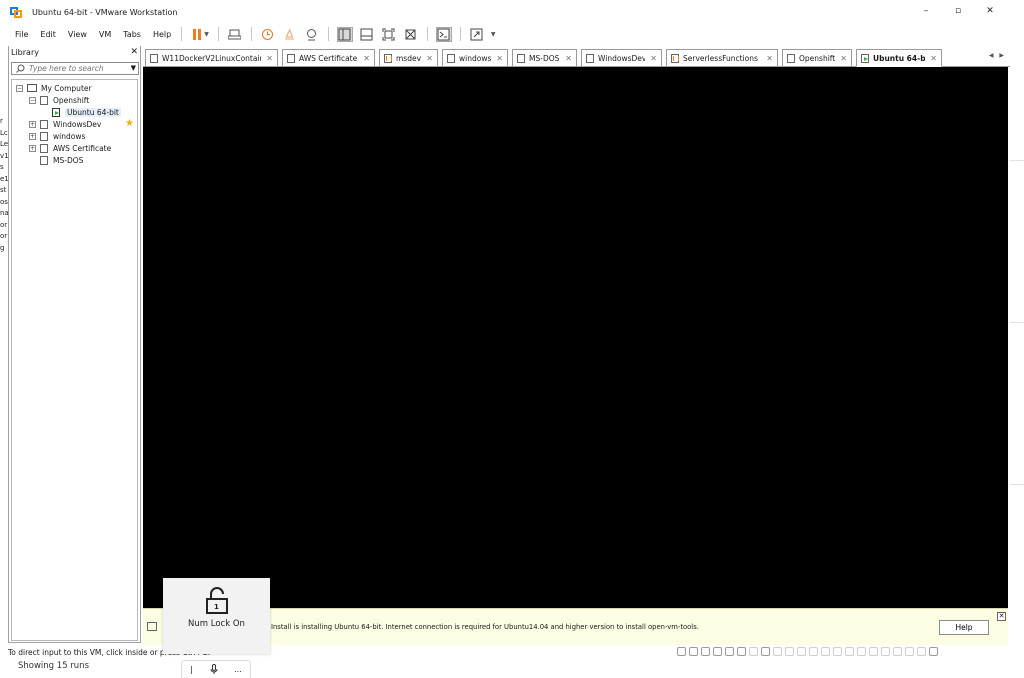 Image resolution: width=1024 pixels, height=678 pixels. Describe the element at coordinates (77, 34) in the screenshot. I see `menu-view: View` at that location.